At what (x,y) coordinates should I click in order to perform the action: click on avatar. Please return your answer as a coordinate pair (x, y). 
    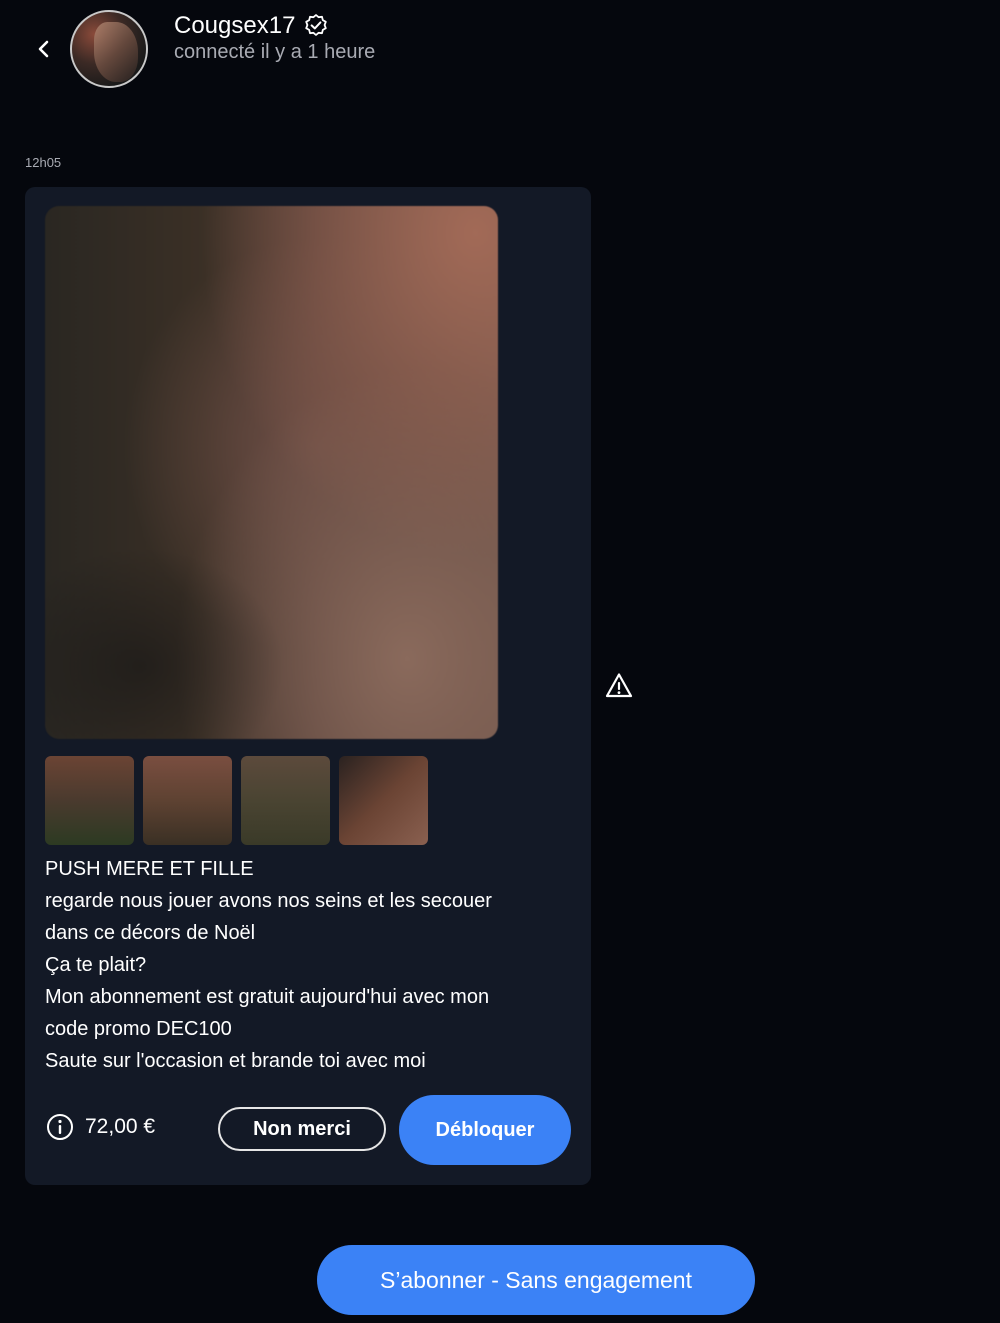
    Looking at the image, I should click on (109, 49).